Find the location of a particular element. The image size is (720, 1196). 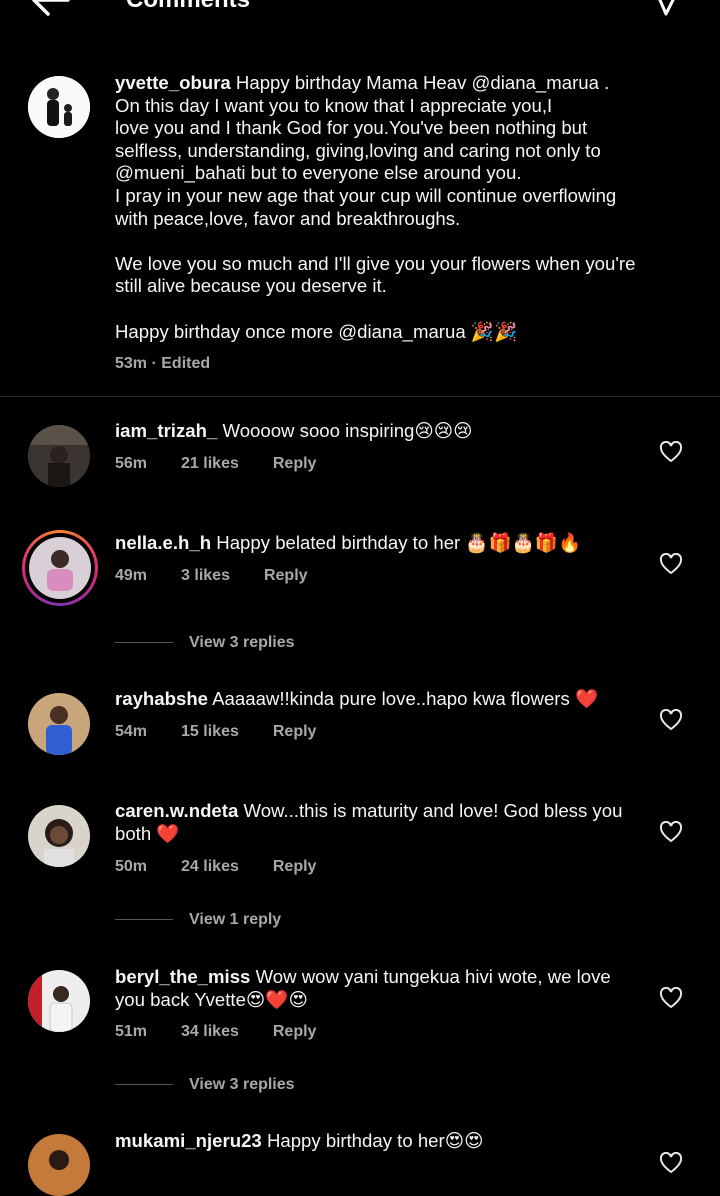

comment-time: 51m is located at coordinates (131, 1031).